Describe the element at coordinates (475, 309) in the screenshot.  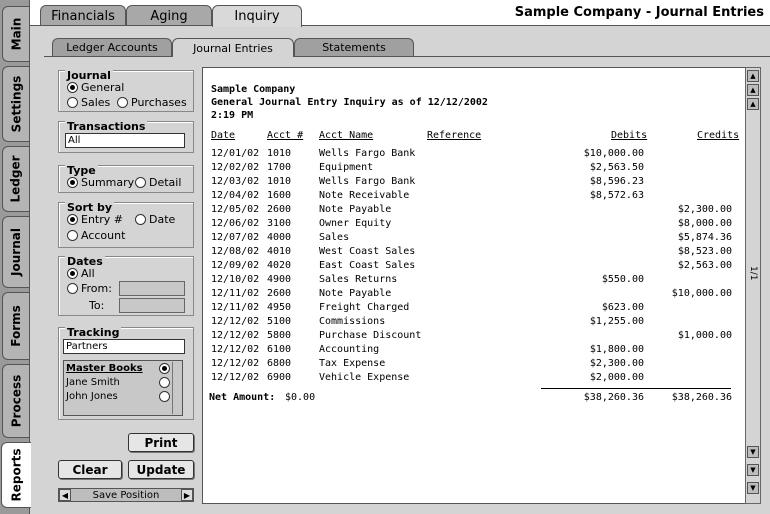
I see `table-row: 12/11/02 4950 Freight Charged $623.00` at that location.